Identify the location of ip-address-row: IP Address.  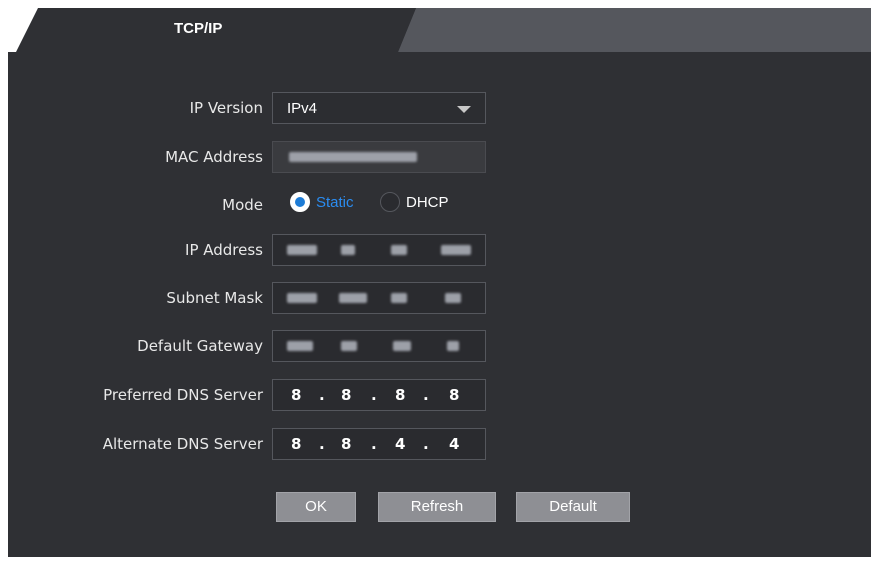
(439, 251).